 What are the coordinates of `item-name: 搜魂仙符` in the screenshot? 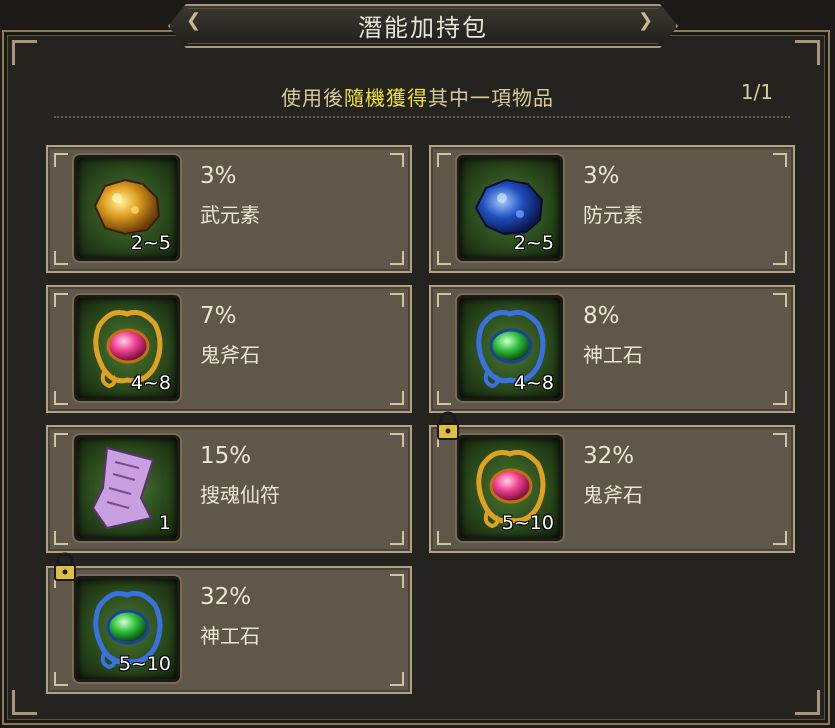 It's located at (240, 495).